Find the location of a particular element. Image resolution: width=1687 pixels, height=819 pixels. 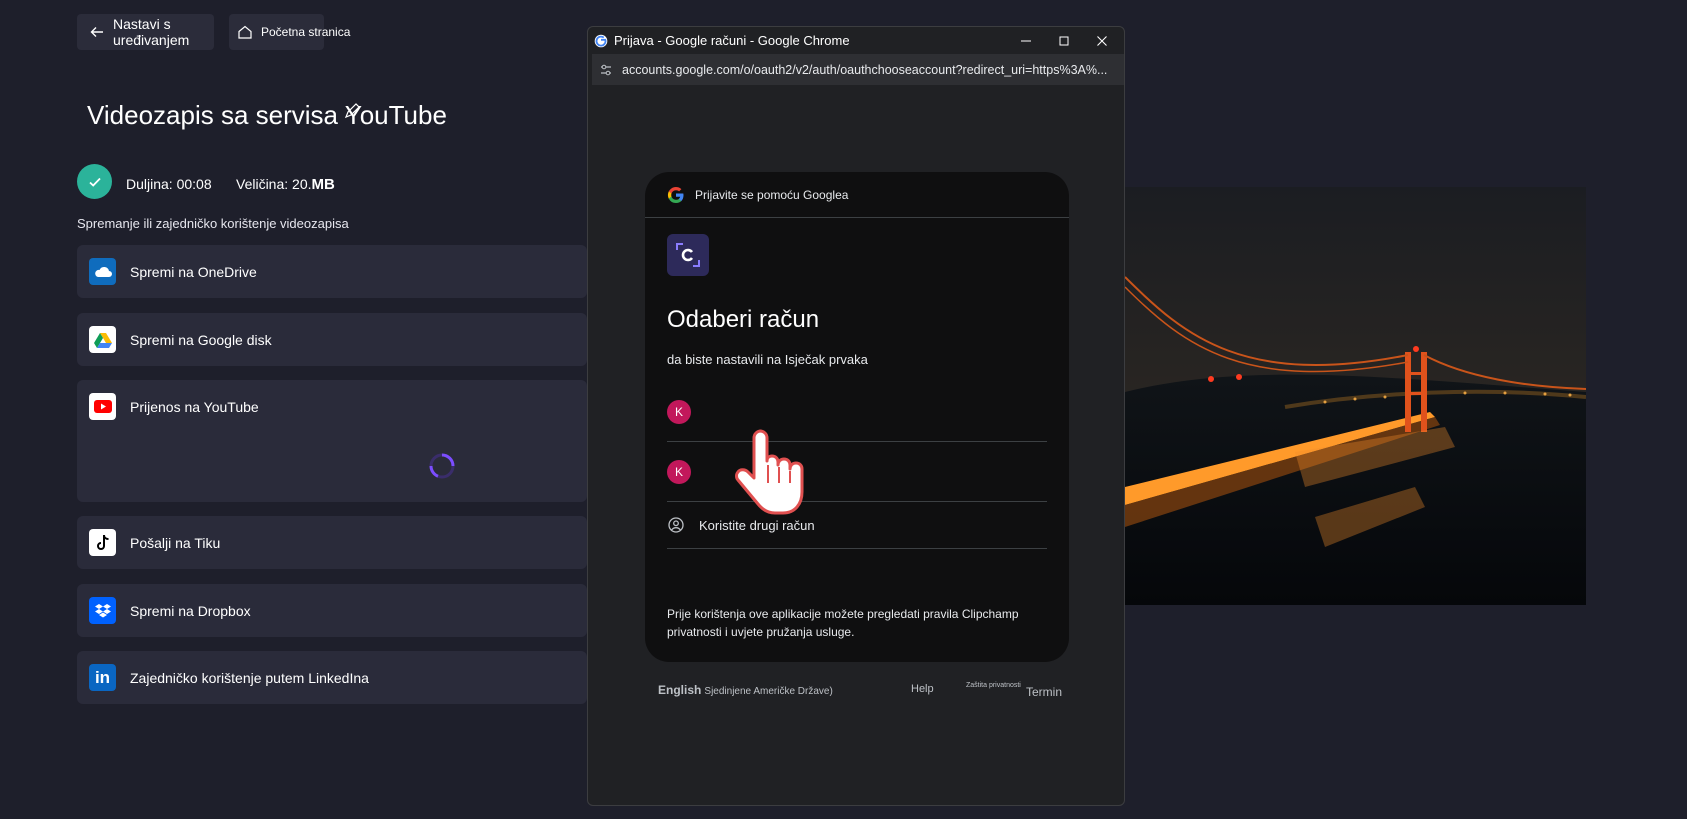

region-label: Sjedinjene Američke Države) is located at coordinates (768, 691).